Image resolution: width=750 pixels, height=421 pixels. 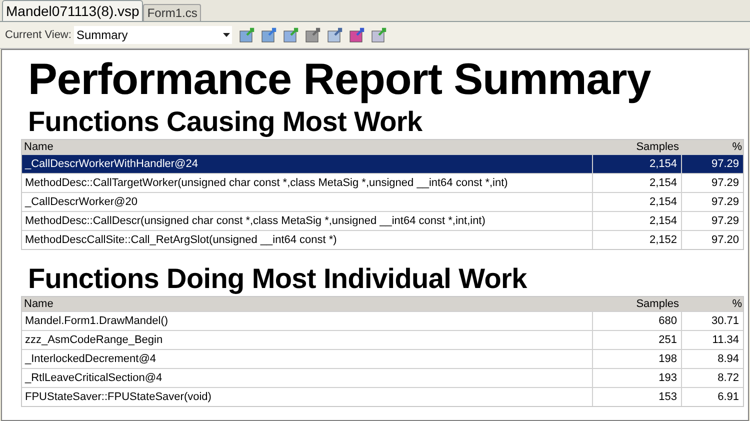 I want to click on current-view-label: Current View:, so click(x=38, y=35).